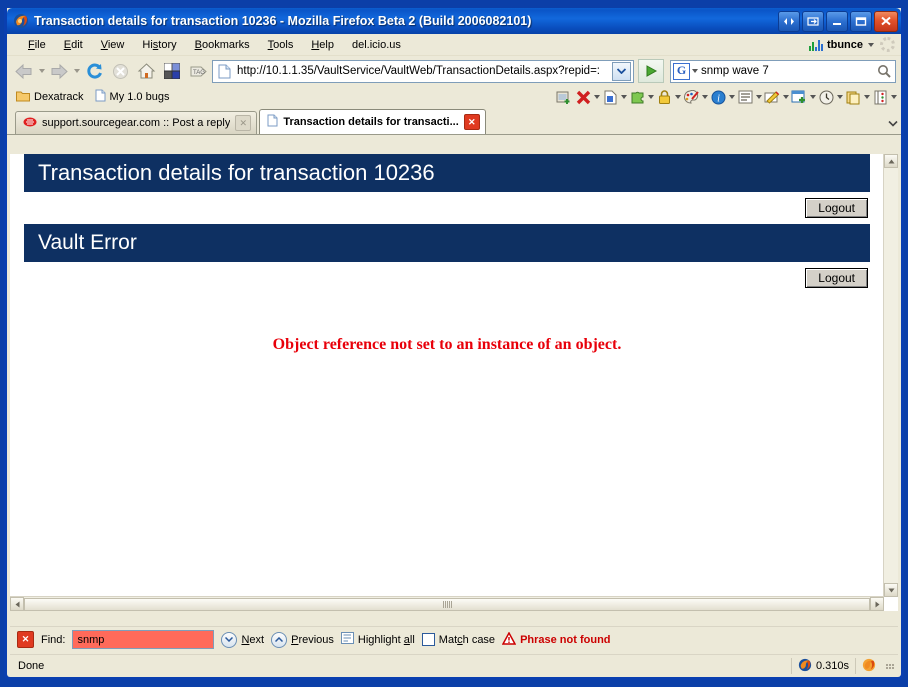 The width and height of the screenshot is (908, 687). What do you see at coordinates (376, 45) in the screenshot?
I see `menu-delicious: del.icio.us` at bounding box center [376, 45].